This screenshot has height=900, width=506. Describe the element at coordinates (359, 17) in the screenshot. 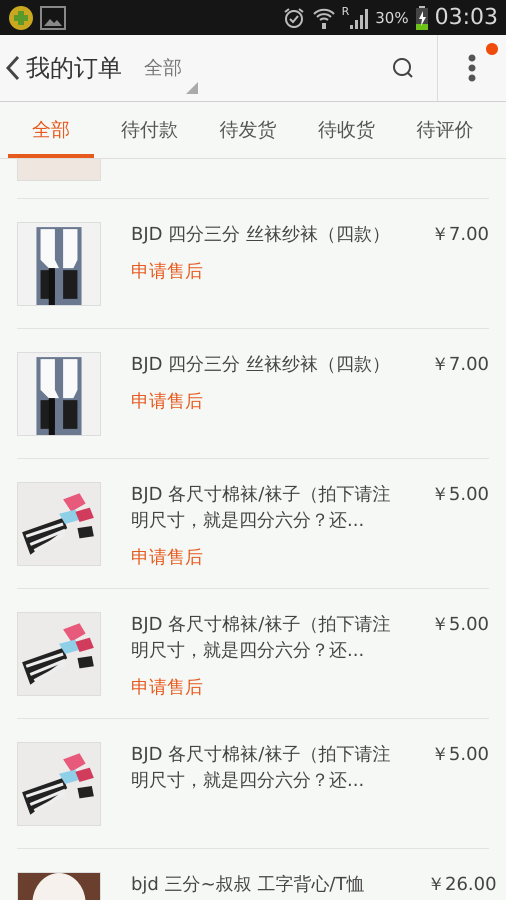

I see `signal-icon` at that location.